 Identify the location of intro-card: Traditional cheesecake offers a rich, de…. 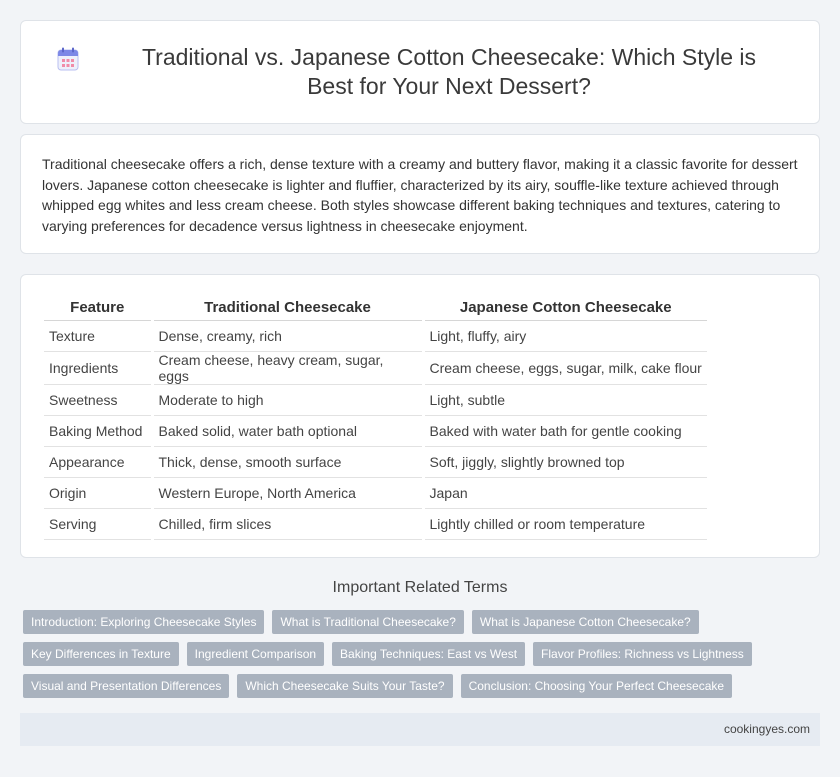
(420, 194).